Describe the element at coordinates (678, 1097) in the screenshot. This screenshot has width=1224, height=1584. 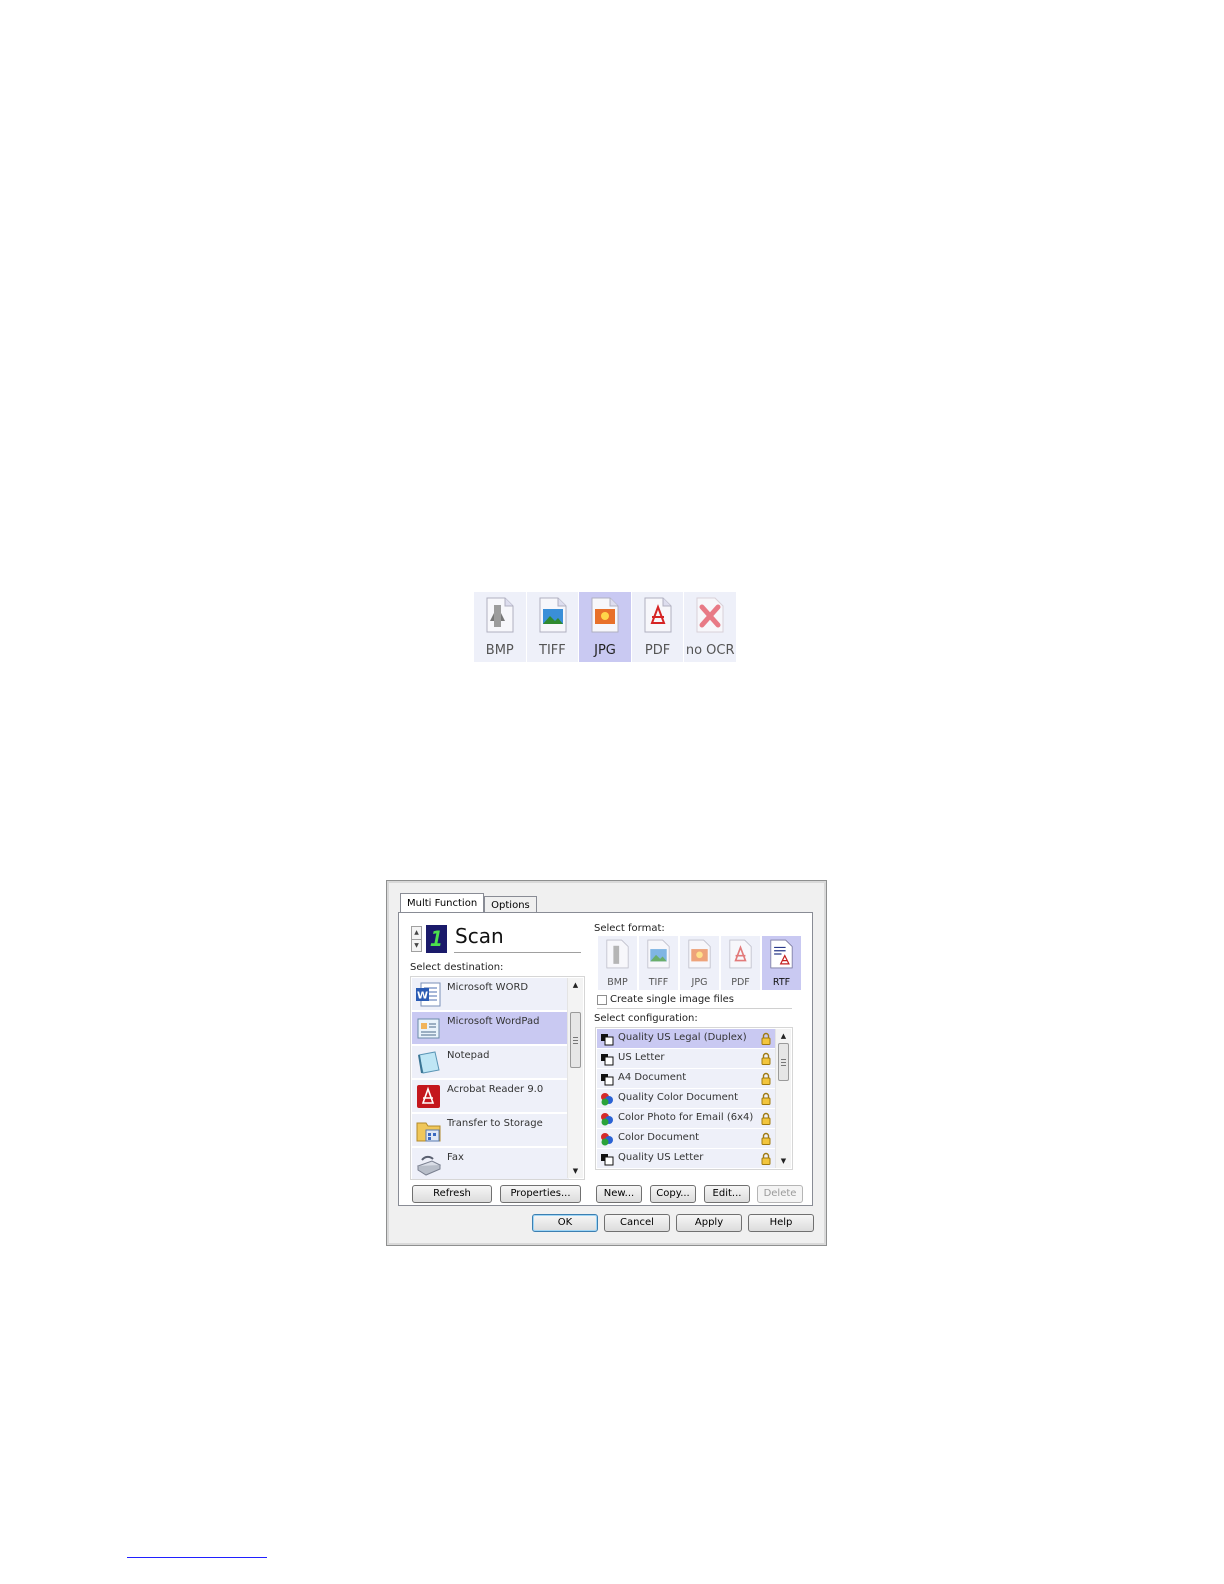
I see `configuration-item-label: Quality Color Document` at that location.